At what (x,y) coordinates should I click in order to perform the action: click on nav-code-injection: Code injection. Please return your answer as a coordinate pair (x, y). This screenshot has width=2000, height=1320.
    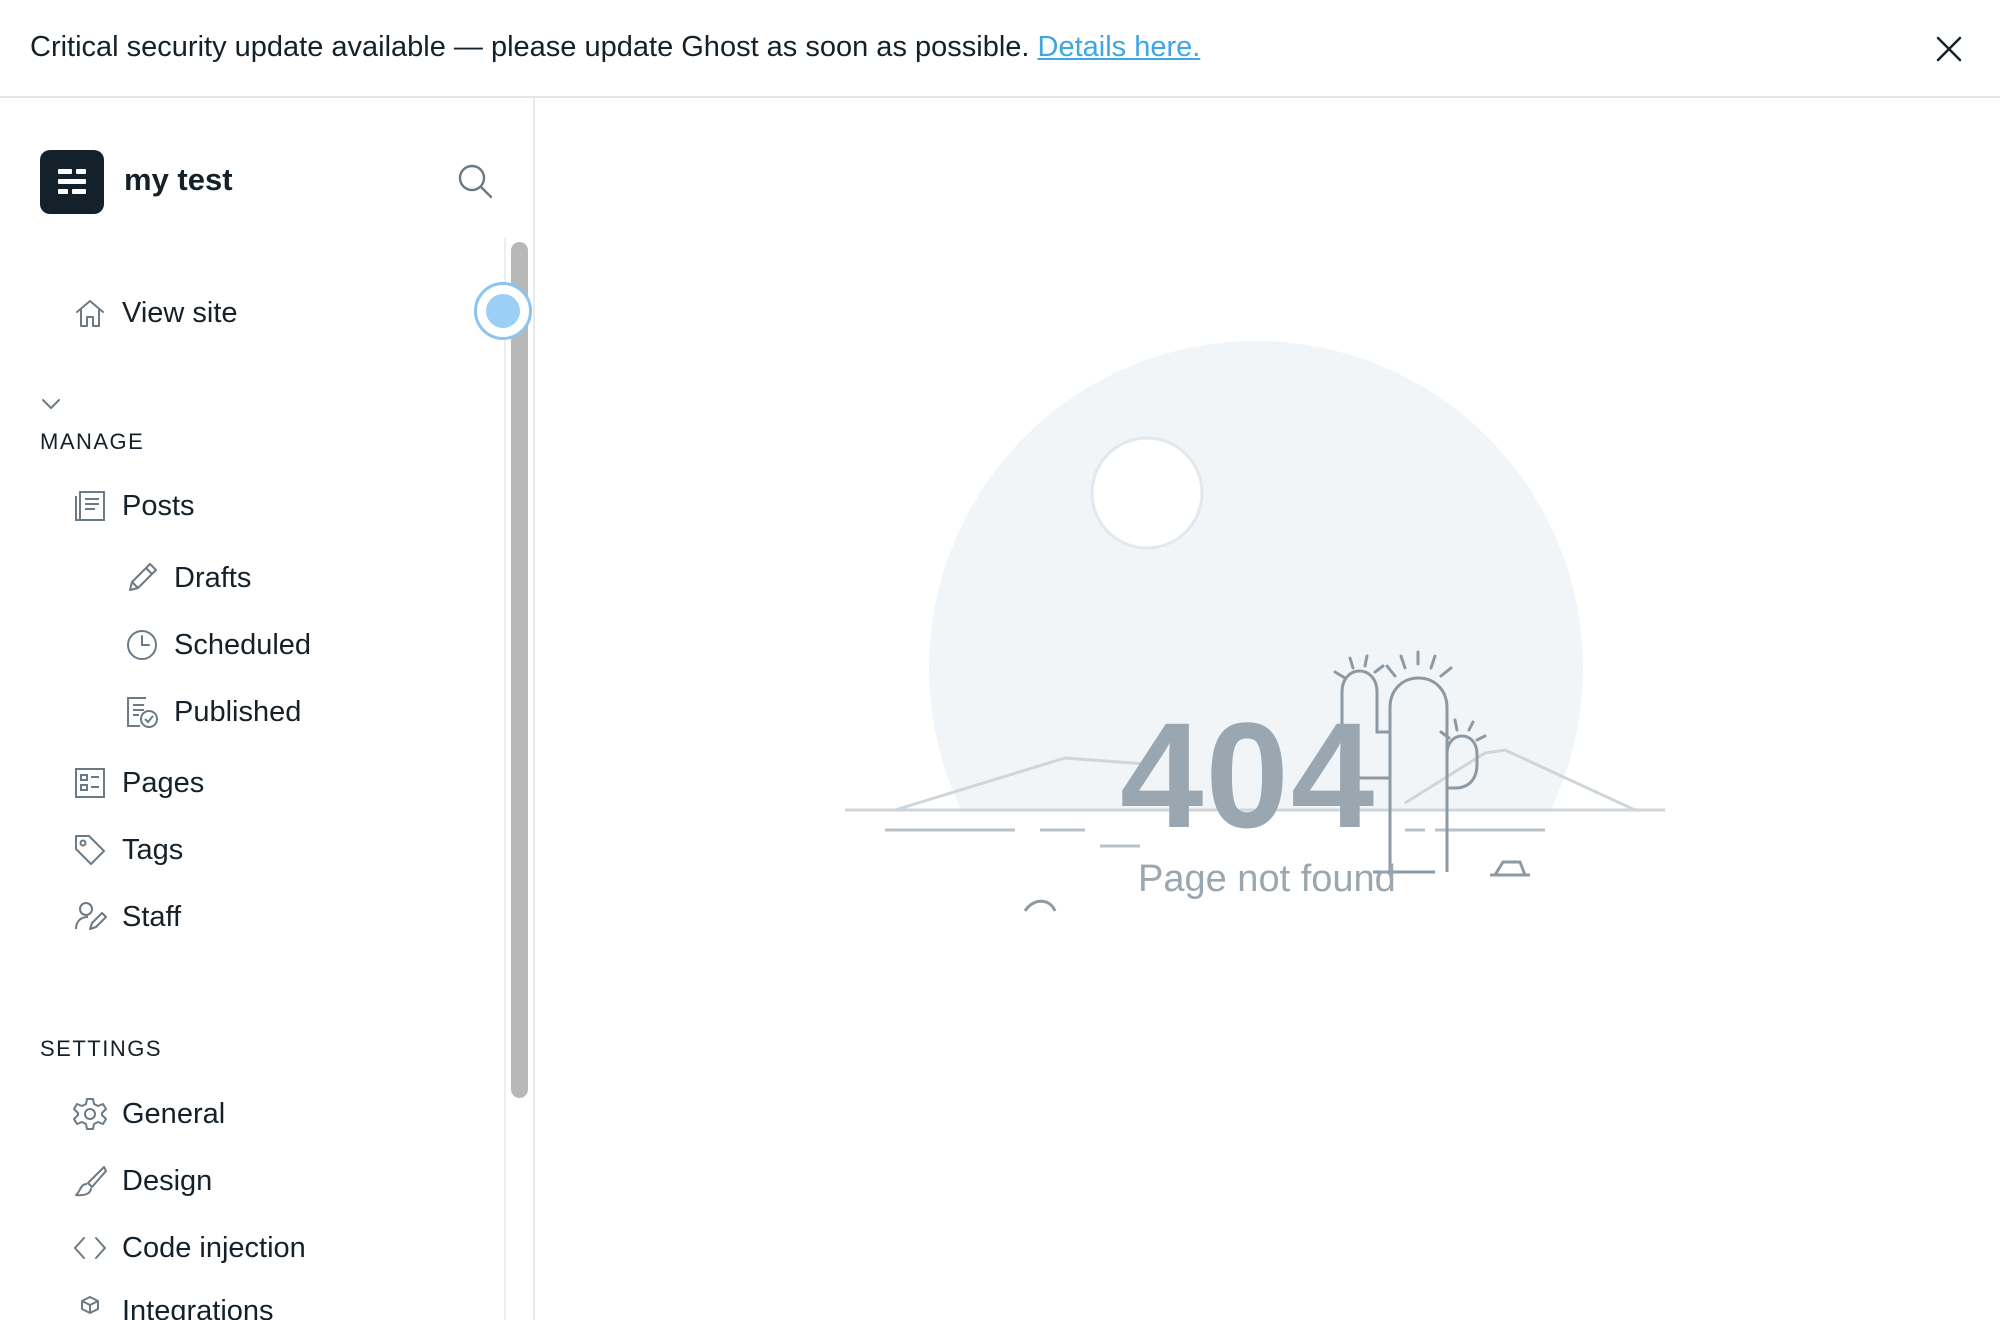
    Looking at the image, I should click on (222, 1248).